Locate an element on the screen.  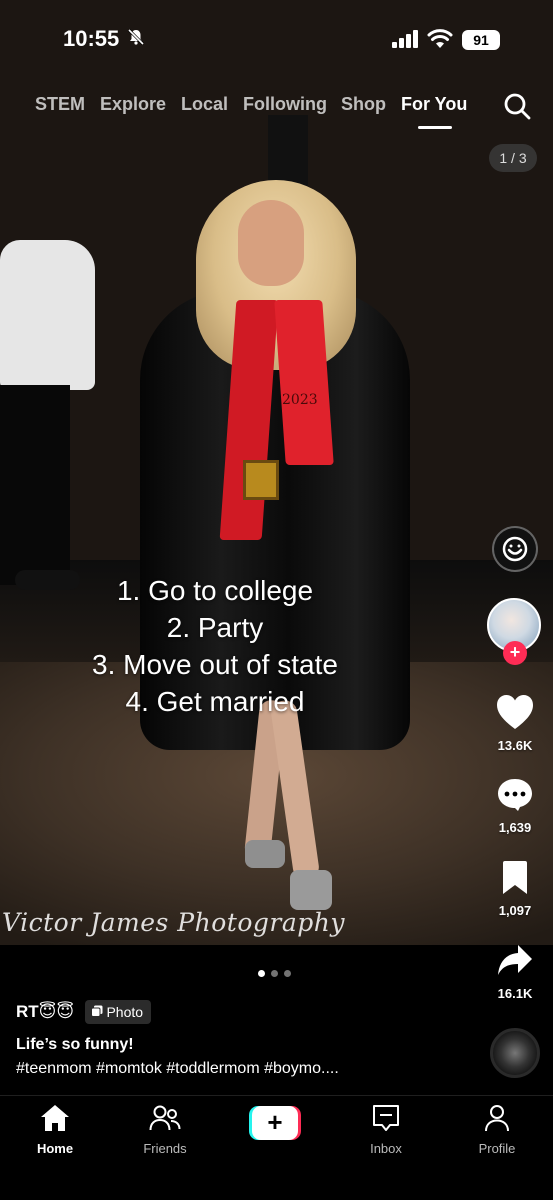
tab-explore: Explore is located at coordinates (133, 104).